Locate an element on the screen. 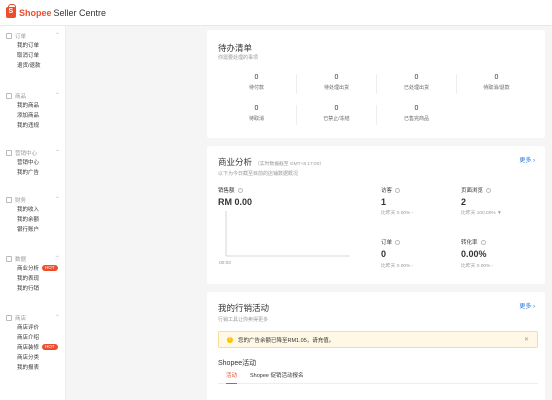  metric-label-text: 页面浏览 is located at coordinates (472, 191).